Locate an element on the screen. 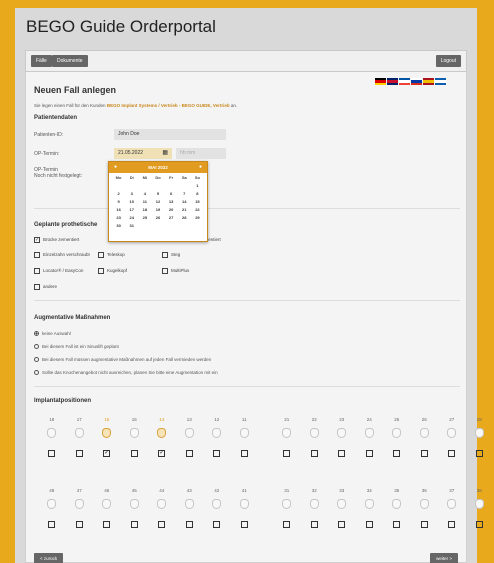  calendar-day: 8 is located at coordinates (197, 193).